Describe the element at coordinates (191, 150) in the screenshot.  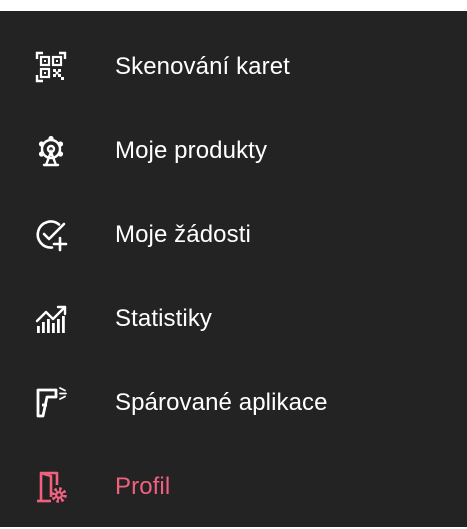
I see `menu-item-label: Moje produkty` at that location.